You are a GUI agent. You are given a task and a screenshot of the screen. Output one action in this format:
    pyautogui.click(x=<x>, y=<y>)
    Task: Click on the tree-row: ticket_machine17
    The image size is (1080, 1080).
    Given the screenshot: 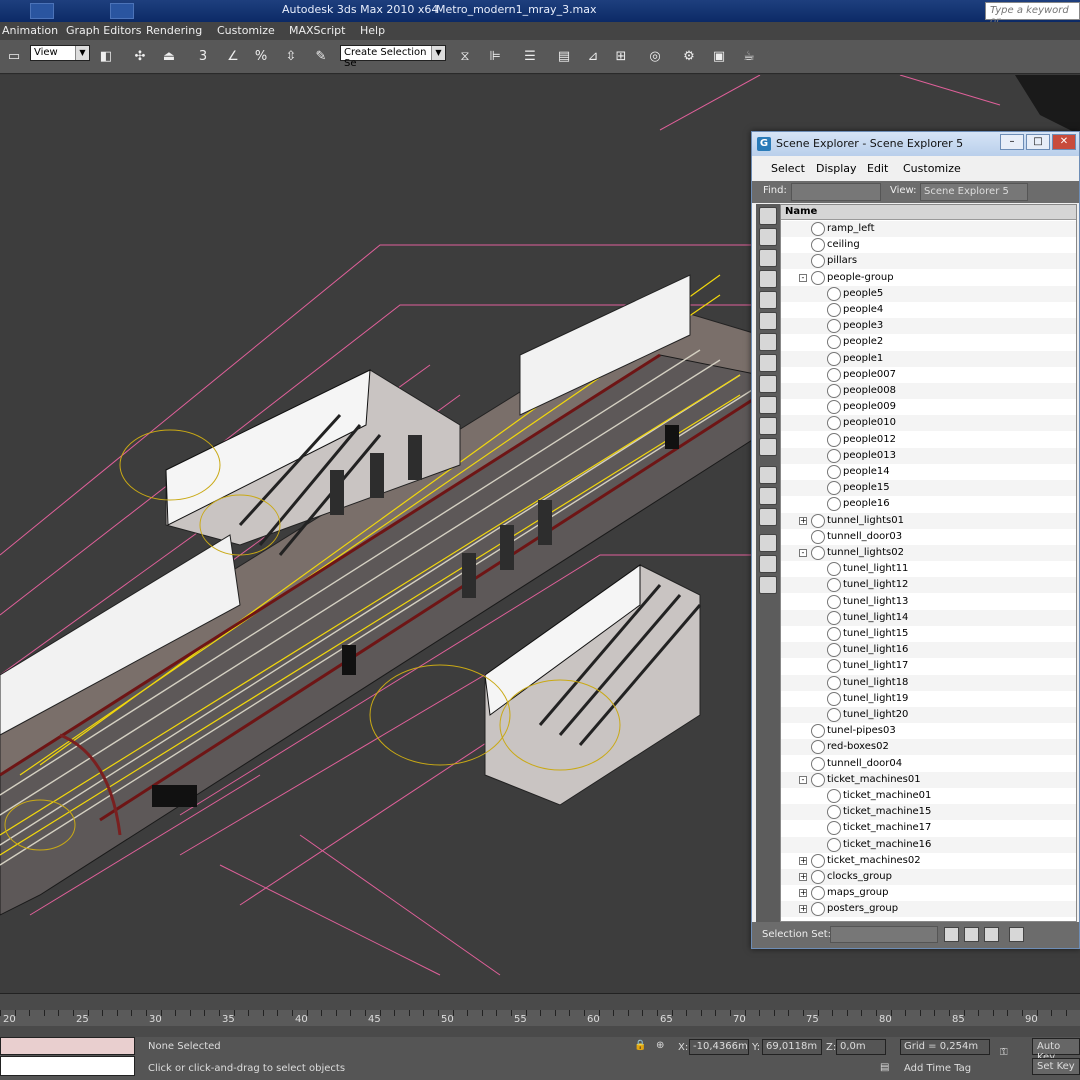 What is the action you would take?
    pyautogui.click(x=928, y=828)
    